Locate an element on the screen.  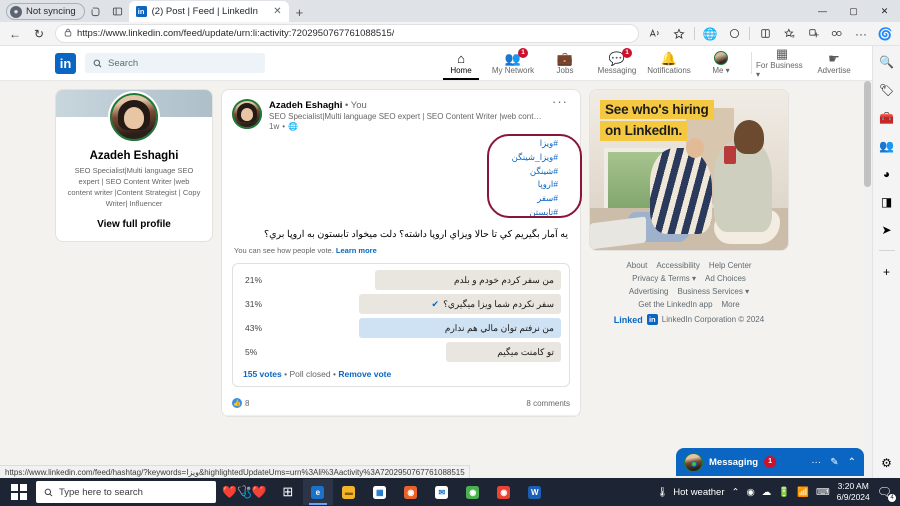
copilot-icon: 🌀 is located at coordinates (885, 34).